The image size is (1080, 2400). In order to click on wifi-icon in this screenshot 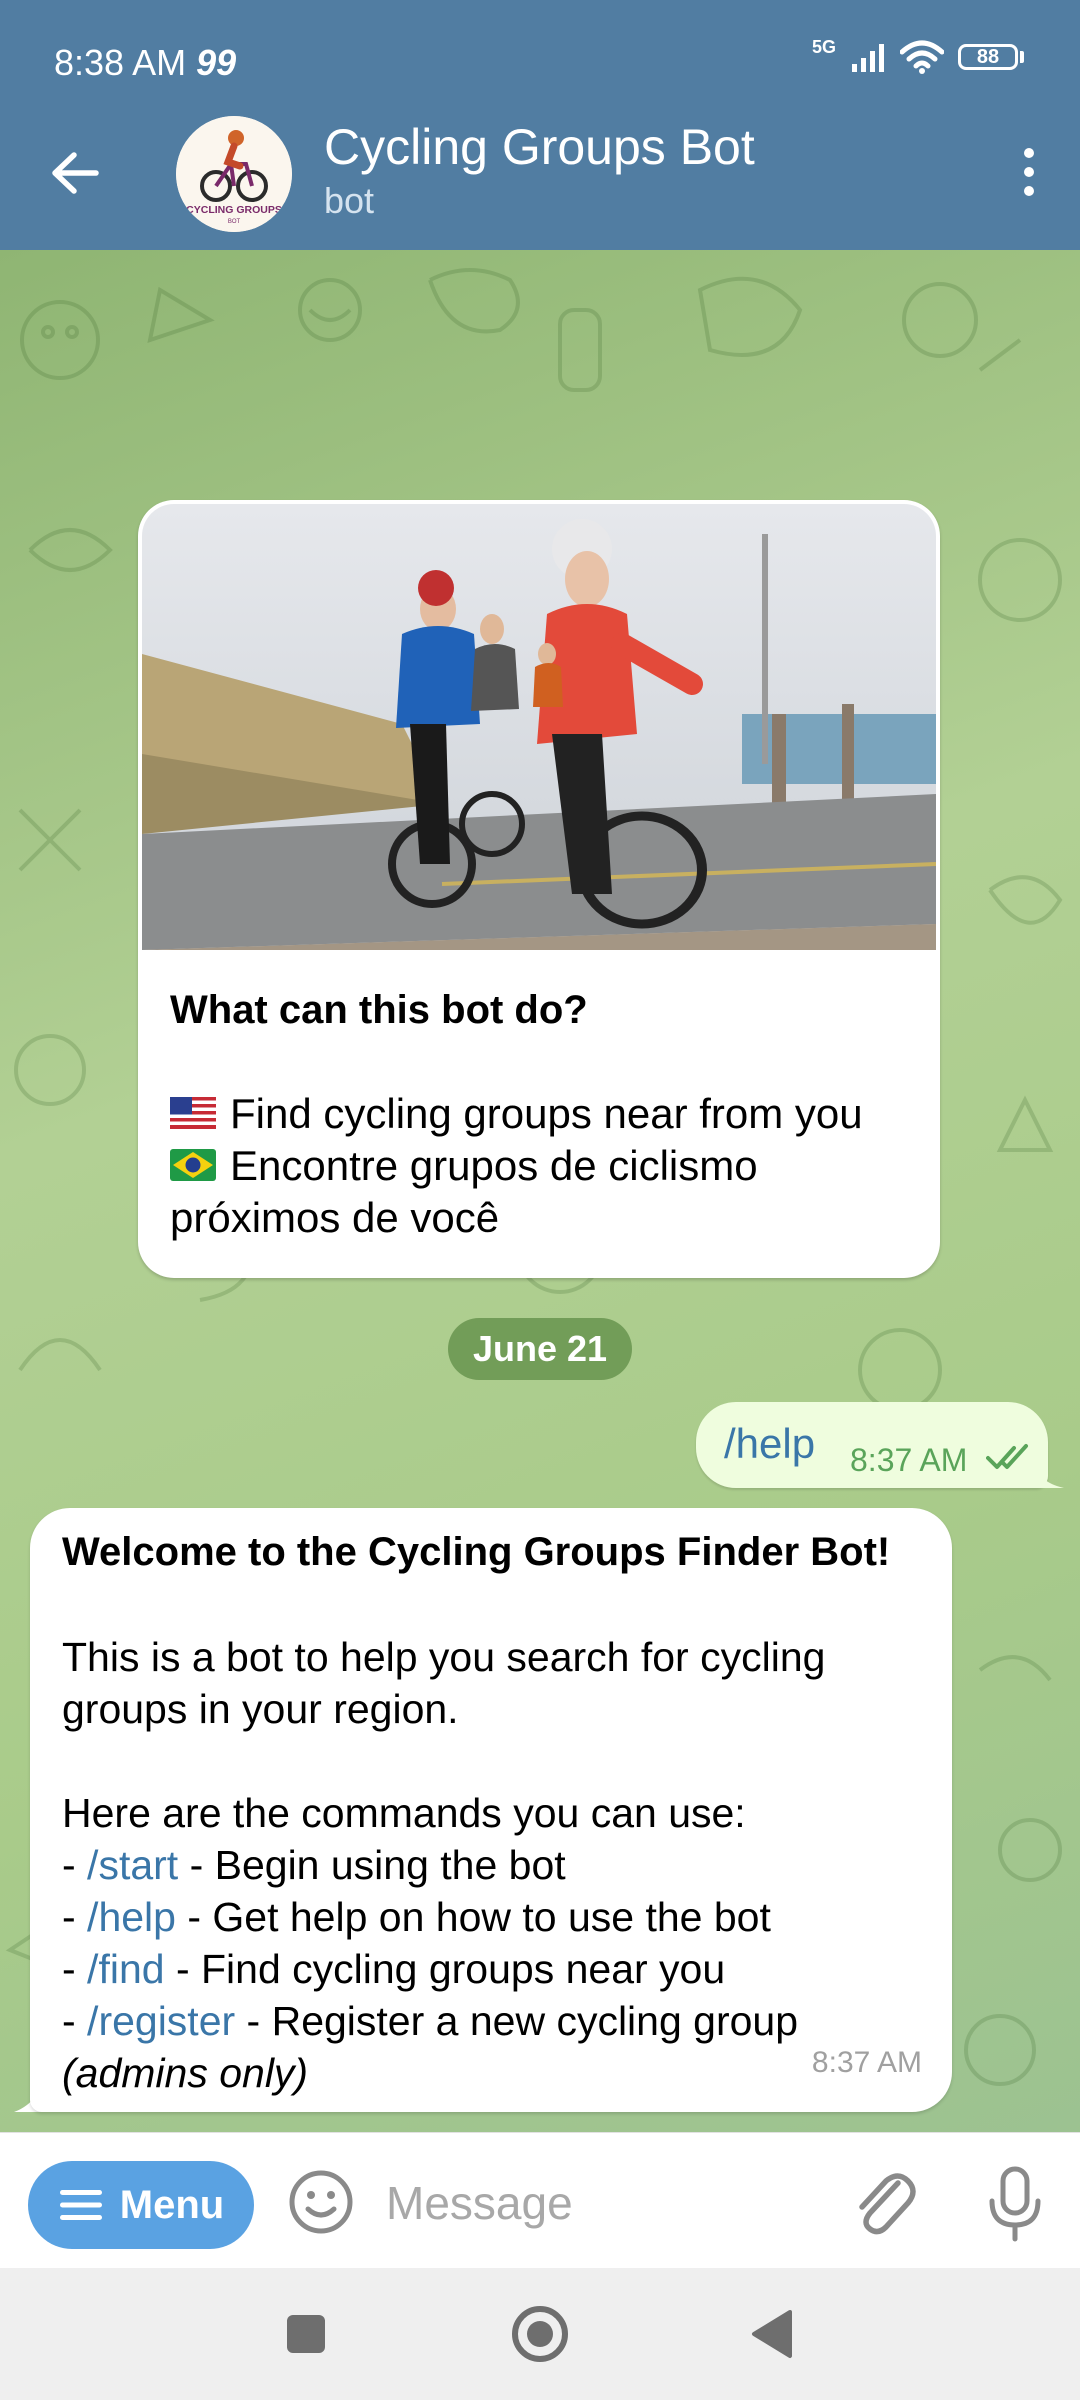, I will do `click(922, 57)`.